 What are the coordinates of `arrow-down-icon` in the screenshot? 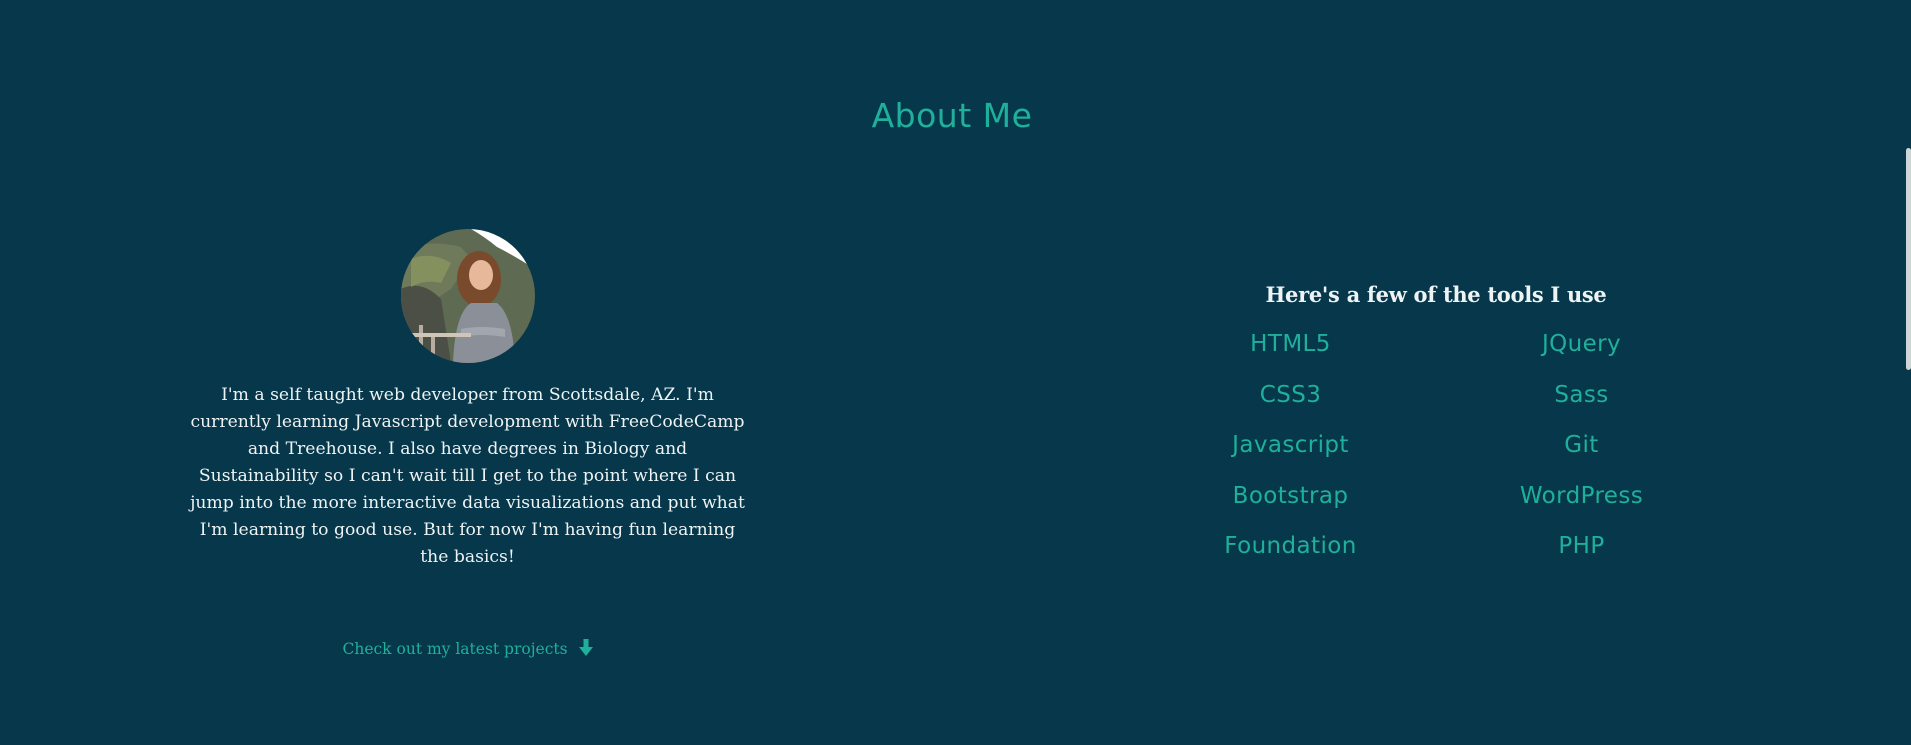 It's located at (585, 649).